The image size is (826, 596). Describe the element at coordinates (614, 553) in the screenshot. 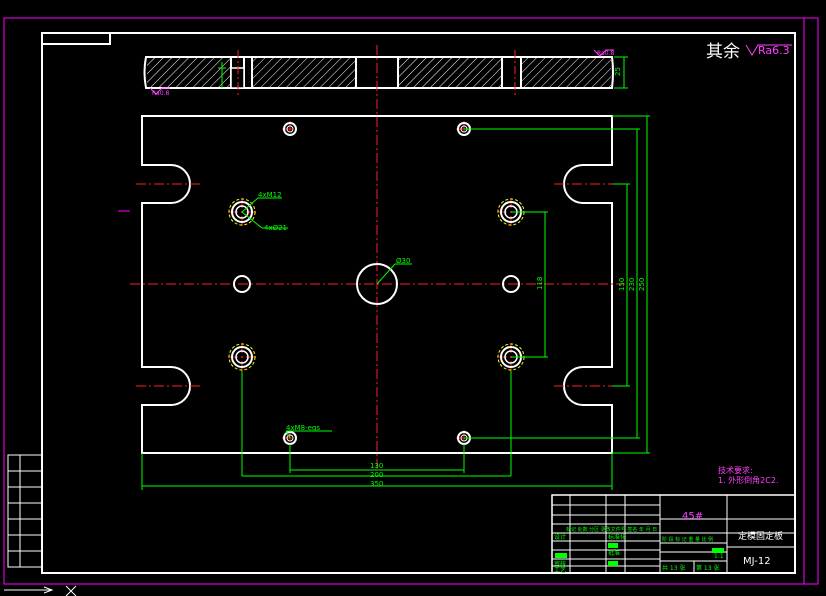

I see `tb-approve: 批准` at that location.